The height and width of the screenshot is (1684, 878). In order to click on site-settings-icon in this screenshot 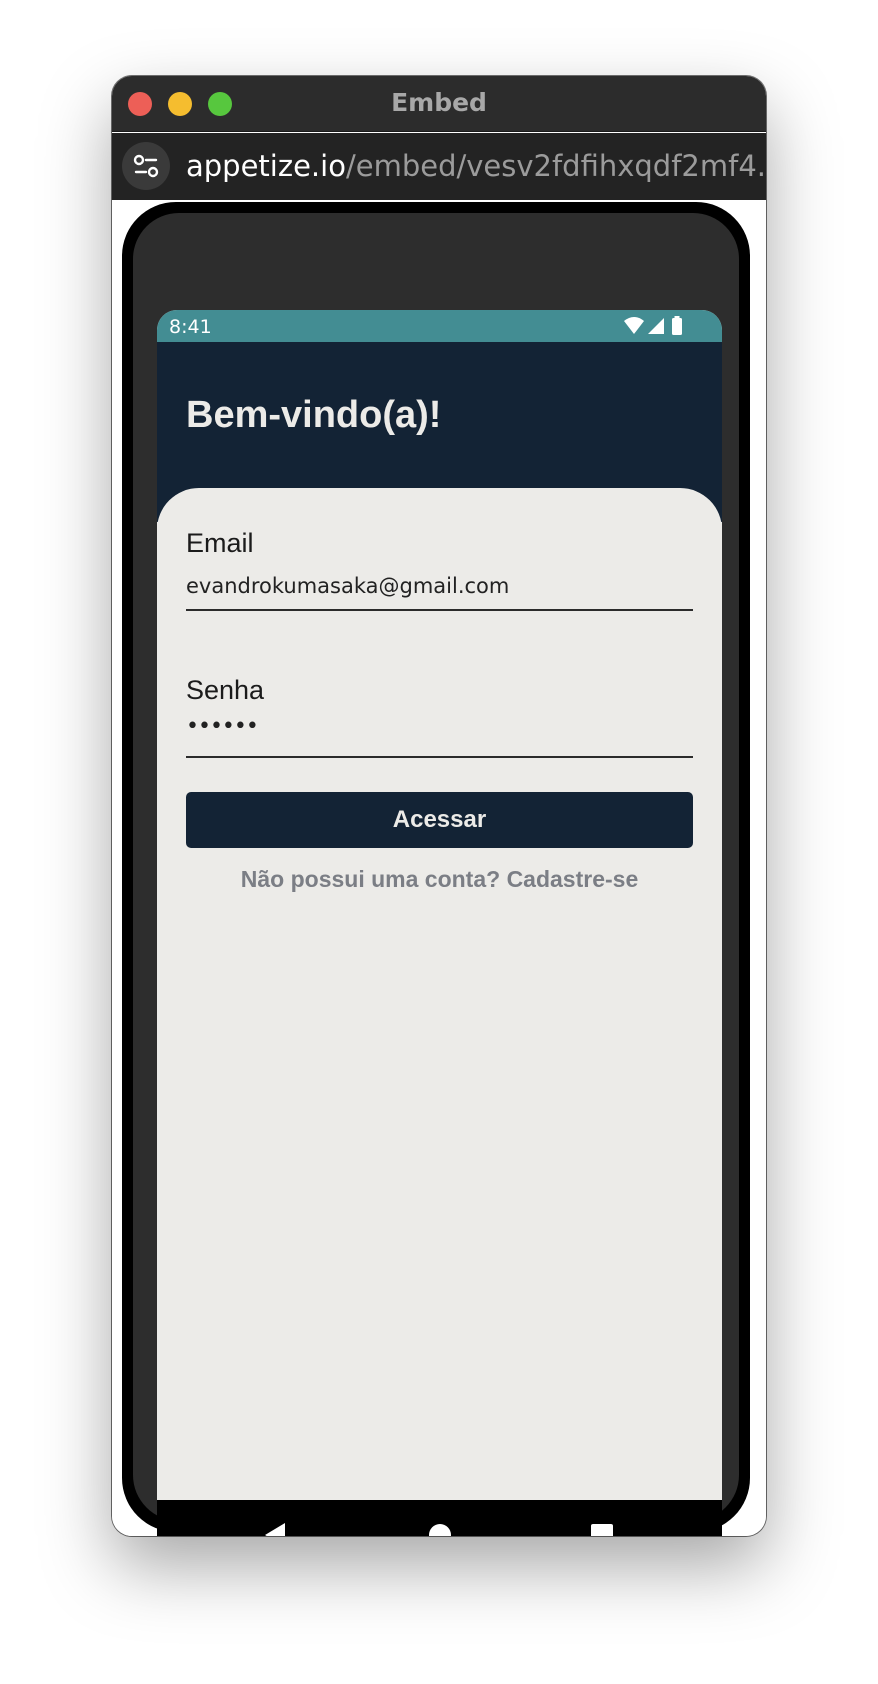, I will do `click(146, 166)`.